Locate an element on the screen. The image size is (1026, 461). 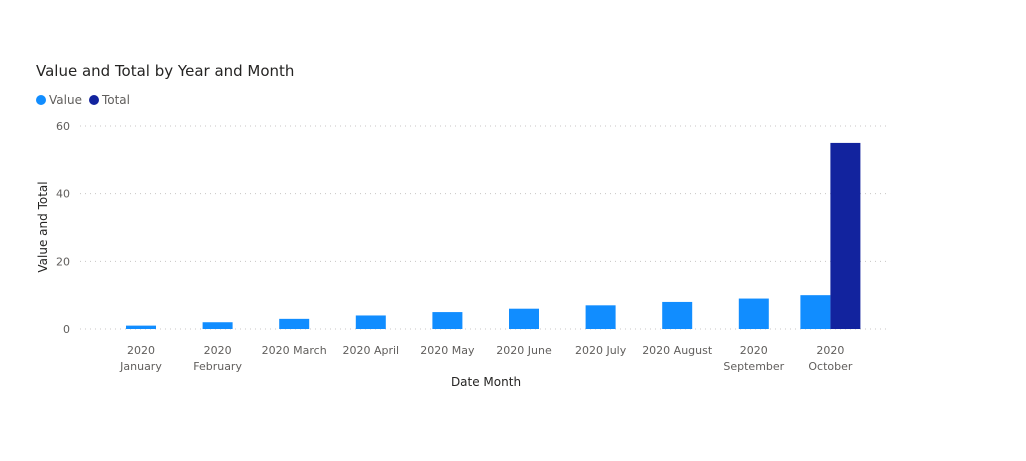
x-tick-label: 2020 February is located at coordinates (217, 358).